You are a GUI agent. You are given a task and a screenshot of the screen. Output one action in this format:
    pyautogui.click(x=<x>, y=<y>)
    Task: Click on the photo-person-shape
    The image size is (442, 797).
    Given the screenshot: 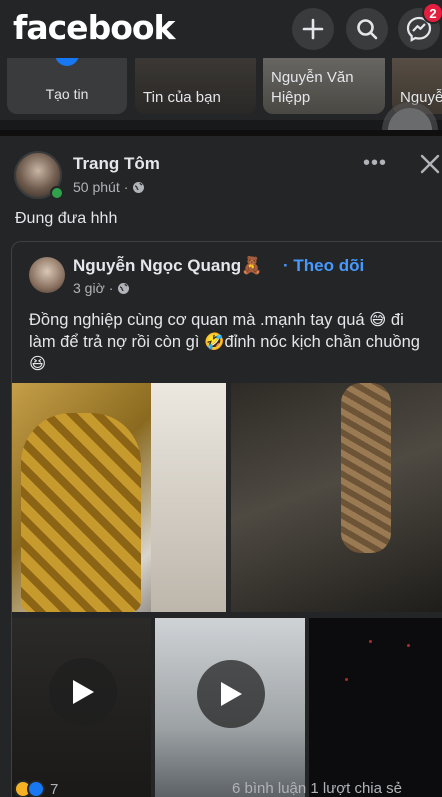 What is the action you would take?
    pyautogui.click(x=81, y=512)
    